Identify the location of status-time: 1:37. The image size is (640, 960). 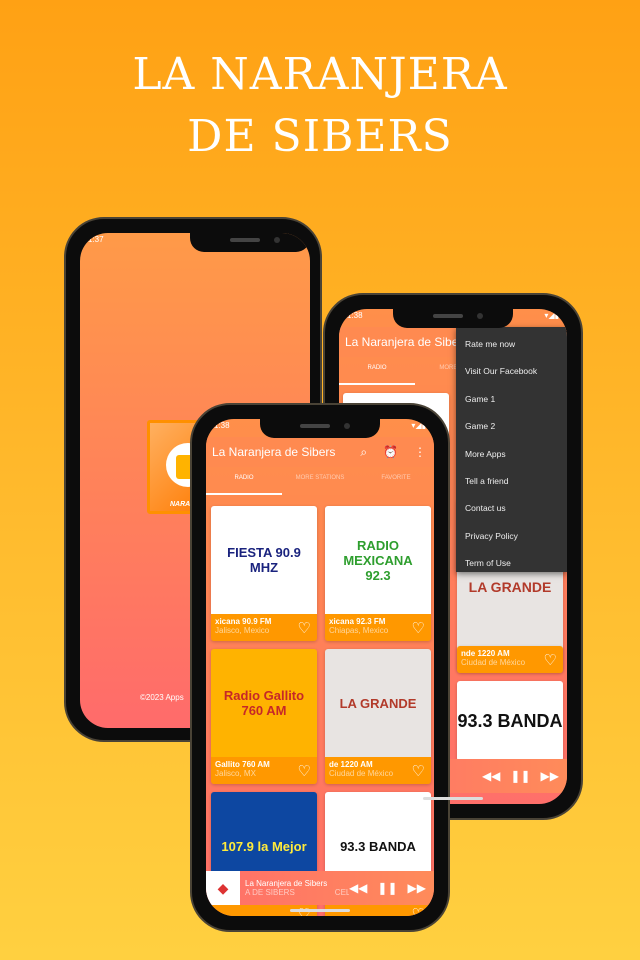
(96, 239).